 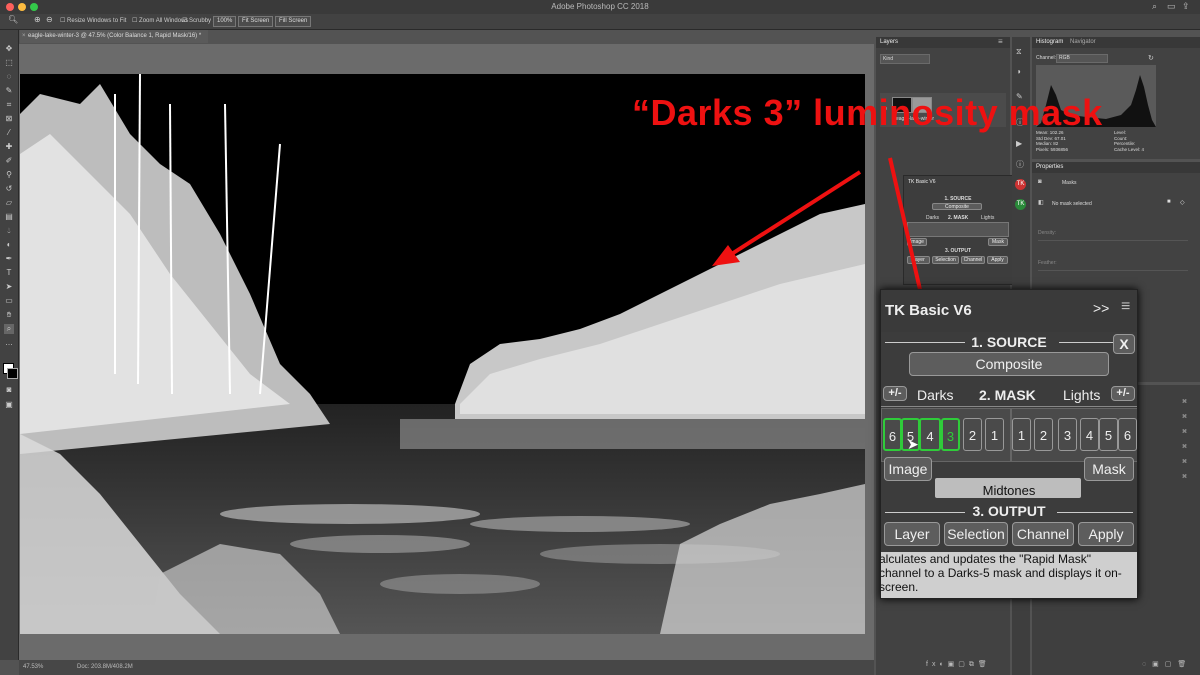 What do you see at coordinates (93, 20) in the screenshot?
I see `resize-windows-checkbox: ☐ Resize Windows to Fit` at bounding box center [93, 20].